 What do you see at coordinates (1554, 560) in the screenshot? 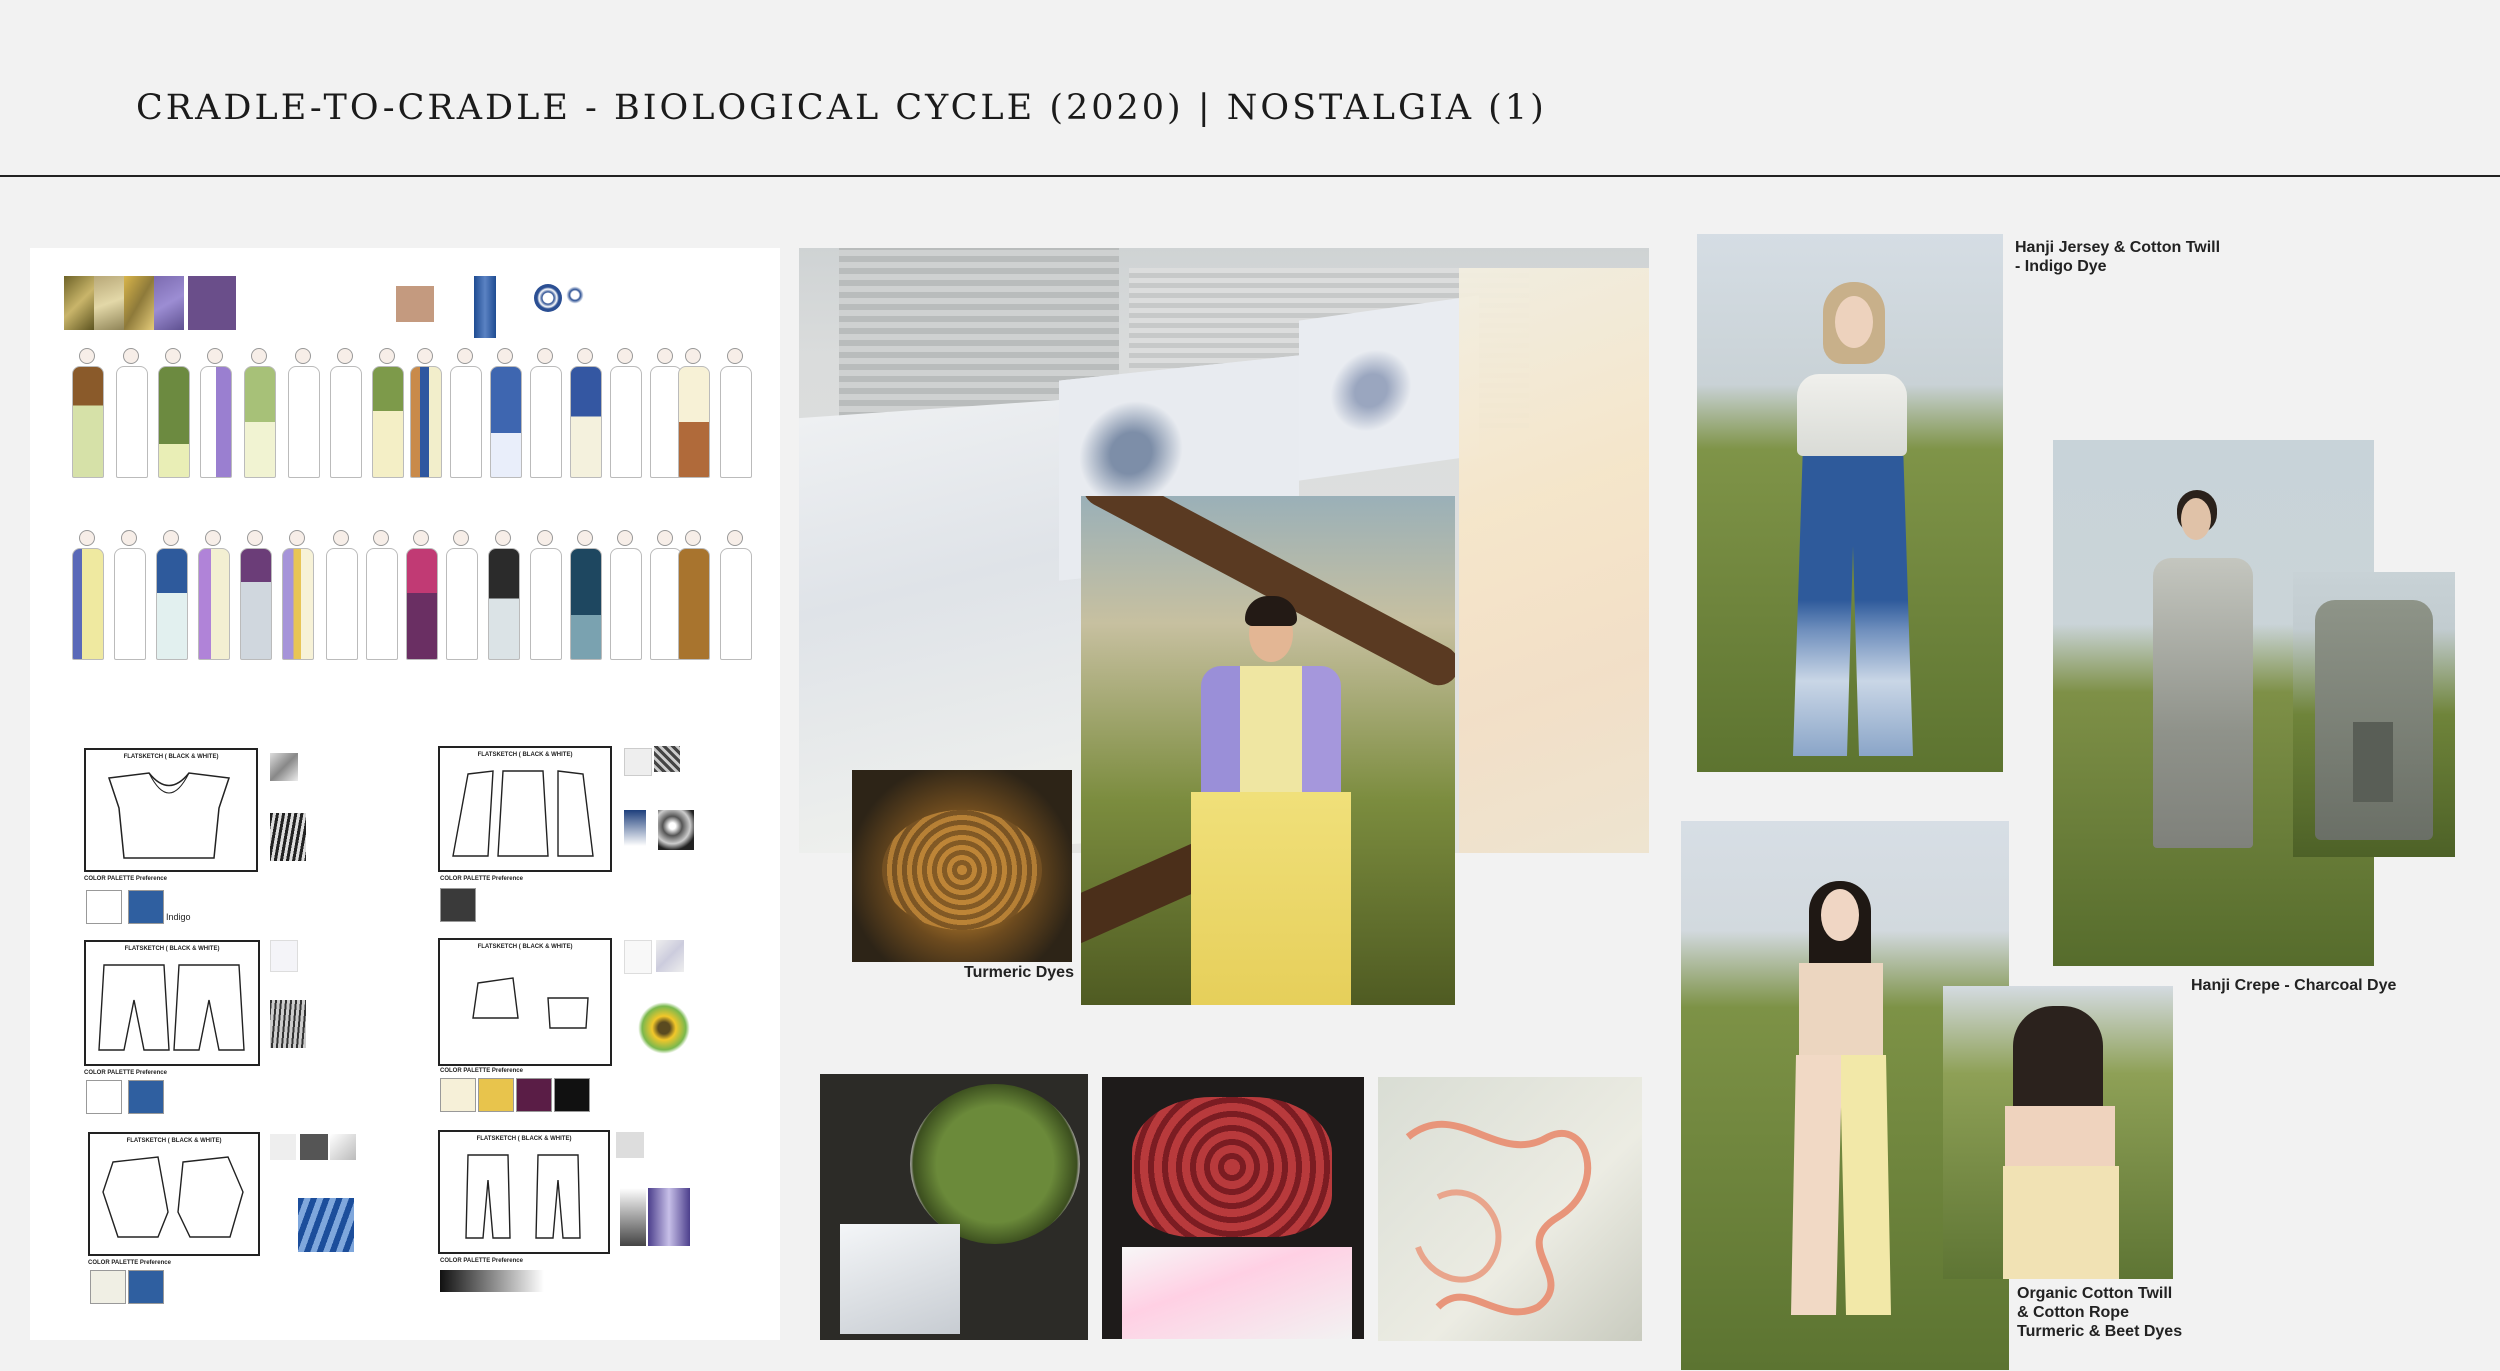
I see `fabric-cream` at bounding box center [1554, 560].